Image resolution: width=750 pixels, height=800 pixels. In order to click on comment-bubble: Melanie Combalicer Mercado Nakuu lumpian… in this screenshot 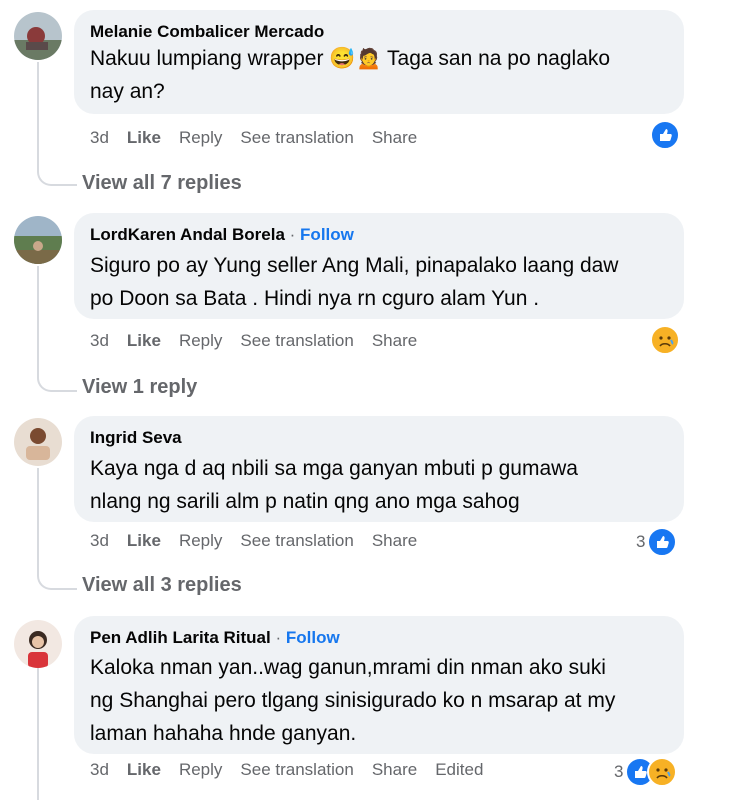, I will do `click(379, 62)`.